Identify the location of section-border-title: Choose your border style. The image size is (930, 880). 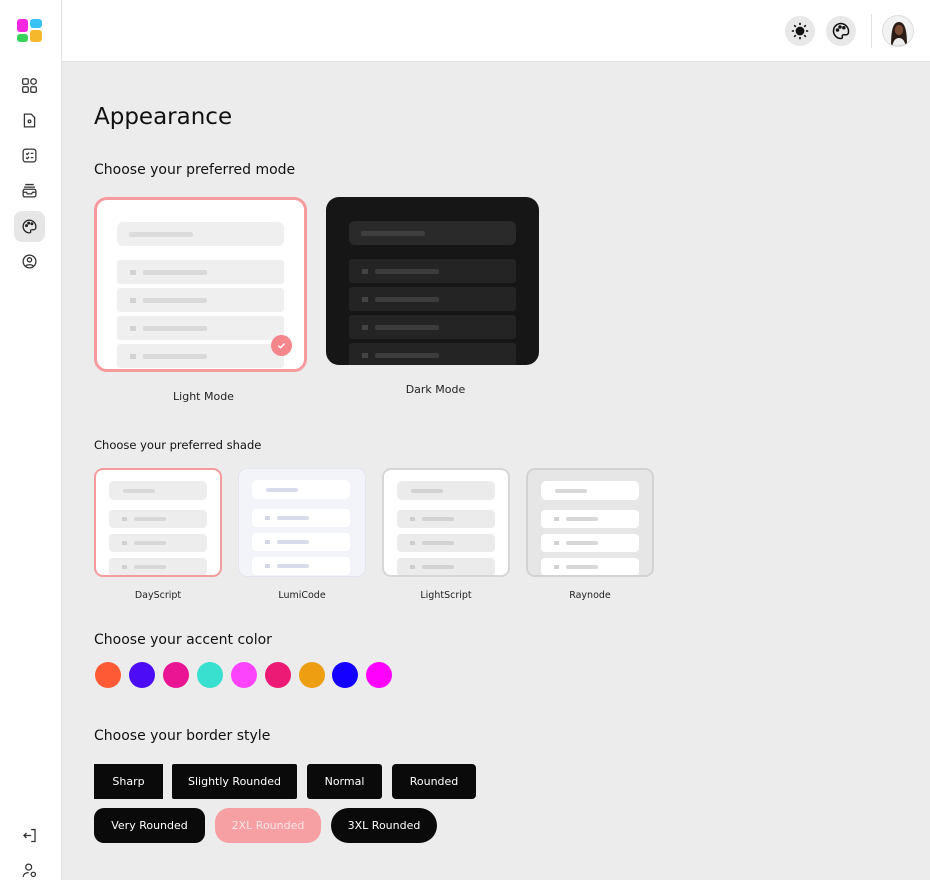
(182, 736).